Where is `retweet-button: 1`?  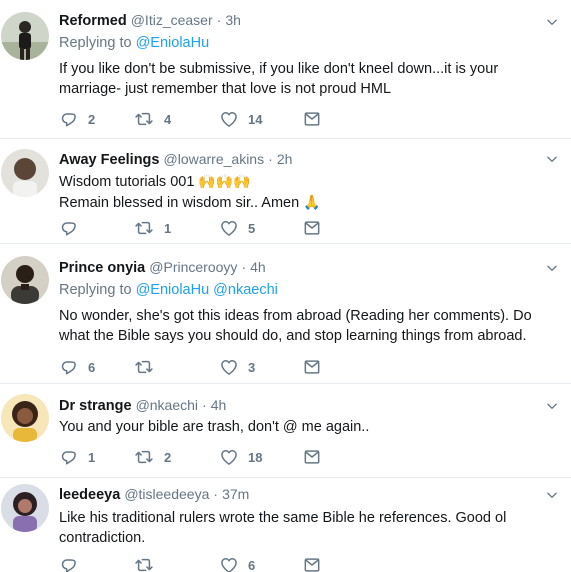 retweet-button: 1 is located at coordinates (152, 228).